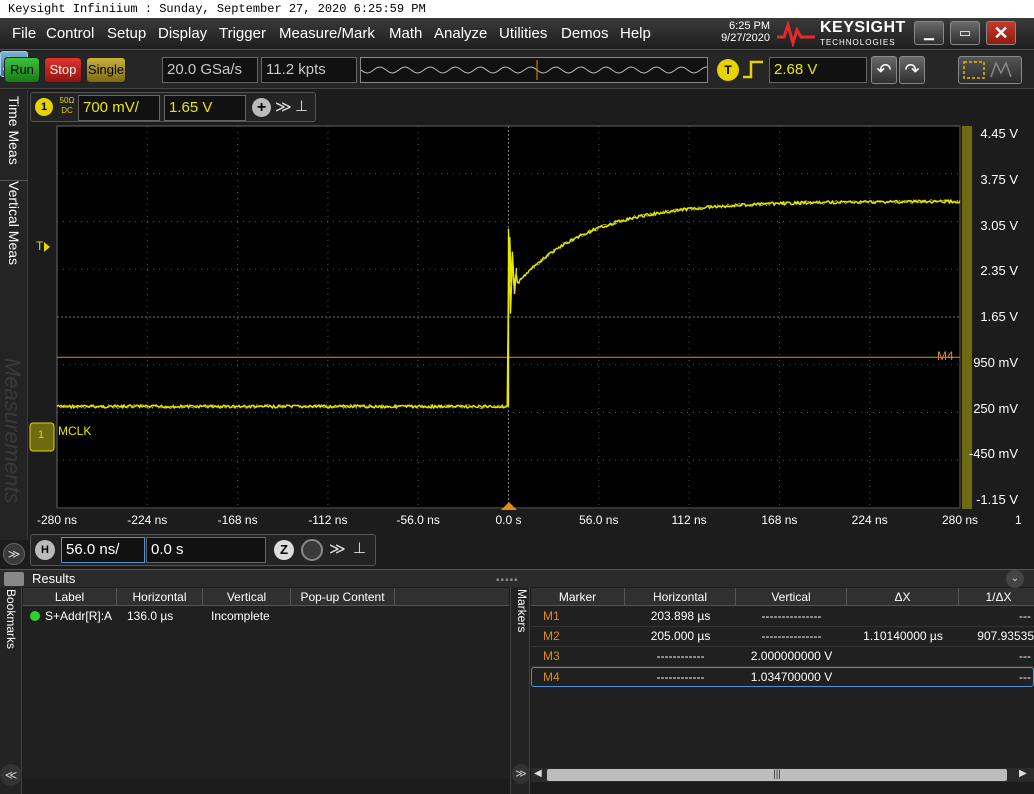 This screenshot has height=794, width=1034. I want to click on markers-expand-button: ≫, so click(521, 774).